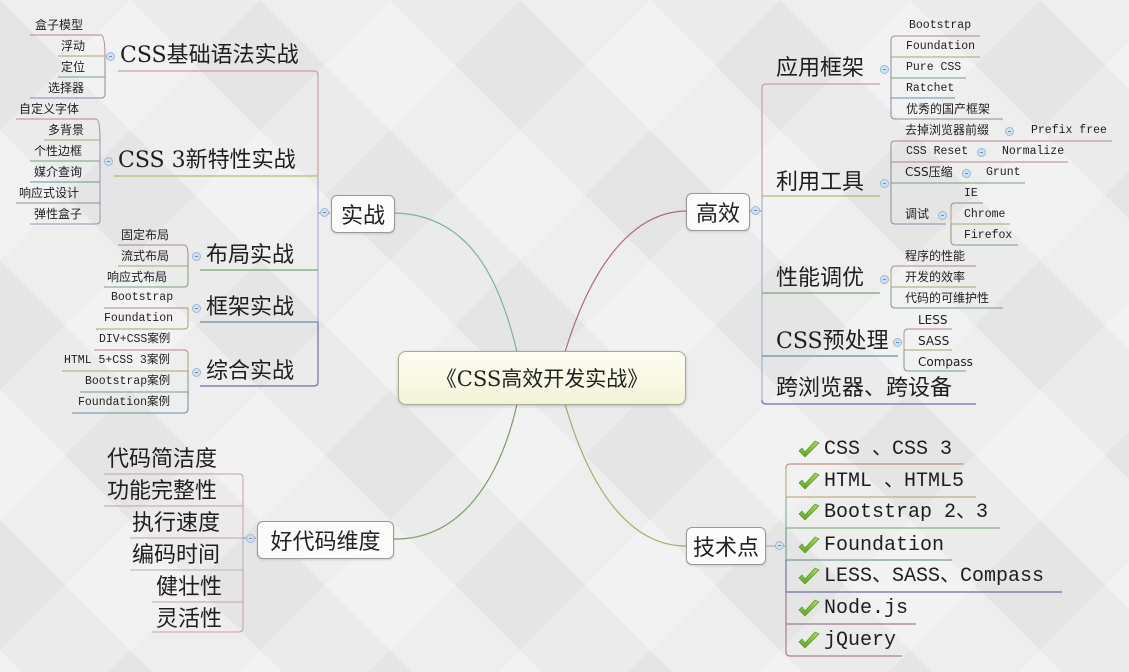 The width and height of the screenshot is (1129, 672). Describe the element at coordinates (145, 256) in the screenshot. I see `leaf-item: 流式布局` at that location.